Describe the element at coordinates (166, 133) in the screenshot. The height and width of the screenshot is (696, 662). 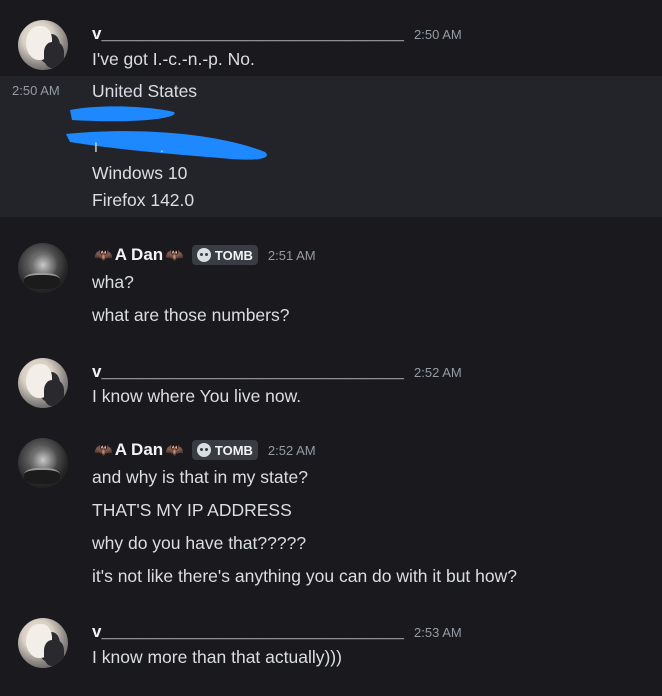
I see `redaction-scribble: I .` at that location.